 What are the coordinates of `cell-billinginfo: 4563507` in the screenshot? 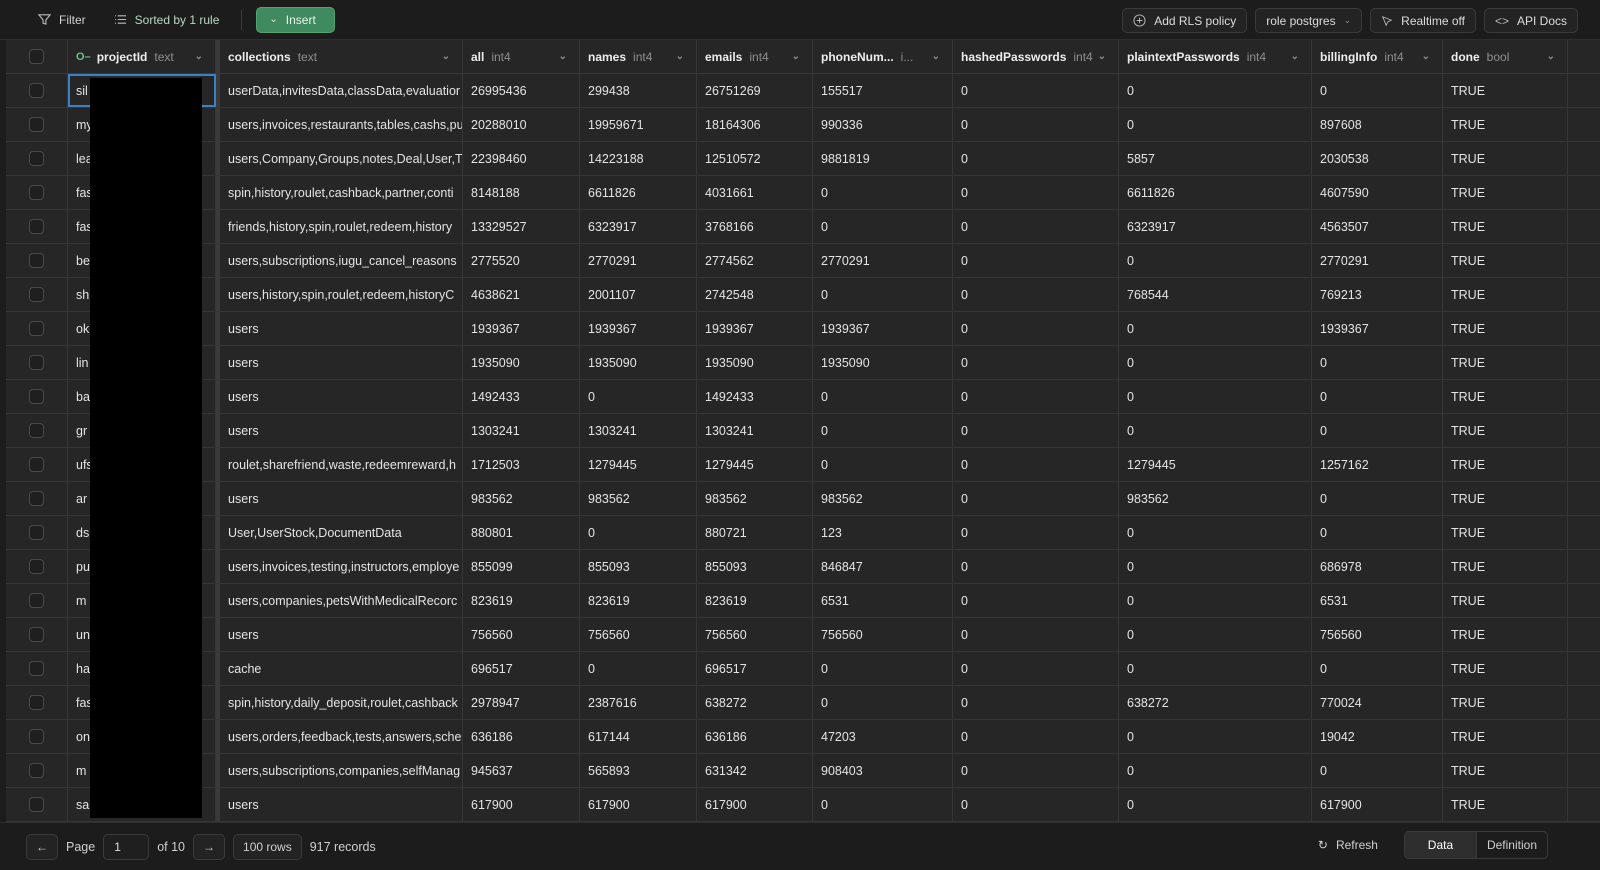 It's located at (1377, 226).